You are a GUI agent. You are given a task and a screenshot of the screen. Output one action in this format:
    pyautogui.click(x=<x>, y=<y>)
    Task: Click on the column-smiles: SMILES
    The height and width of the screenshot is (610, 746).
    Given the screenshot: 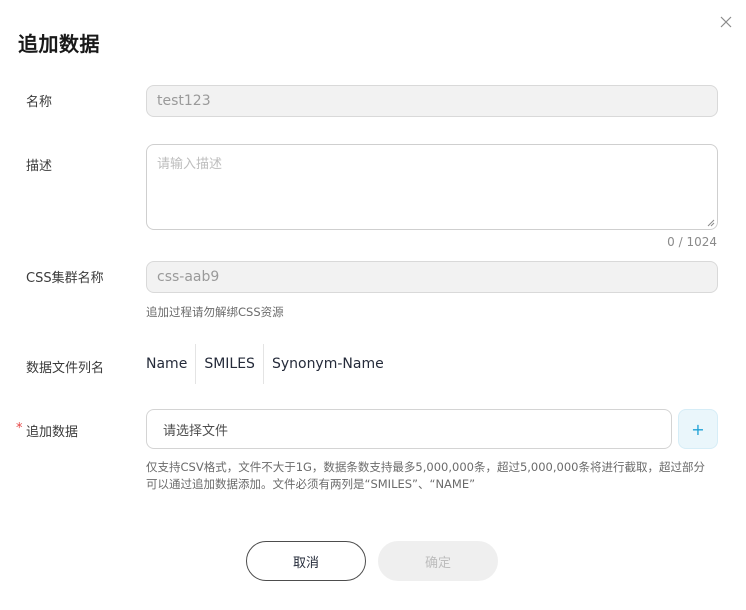 What is the action you would take?
    pyautogui.click(x=229, y=364)
    